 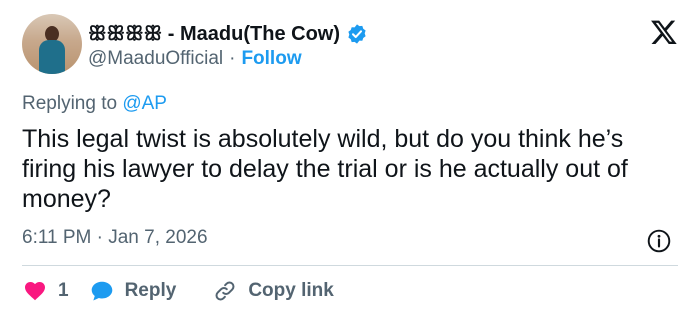 What do you see at coordinates (357, 34) in the screenshot?
I see `verified-badge-icon` at bounding box center [357, 34].